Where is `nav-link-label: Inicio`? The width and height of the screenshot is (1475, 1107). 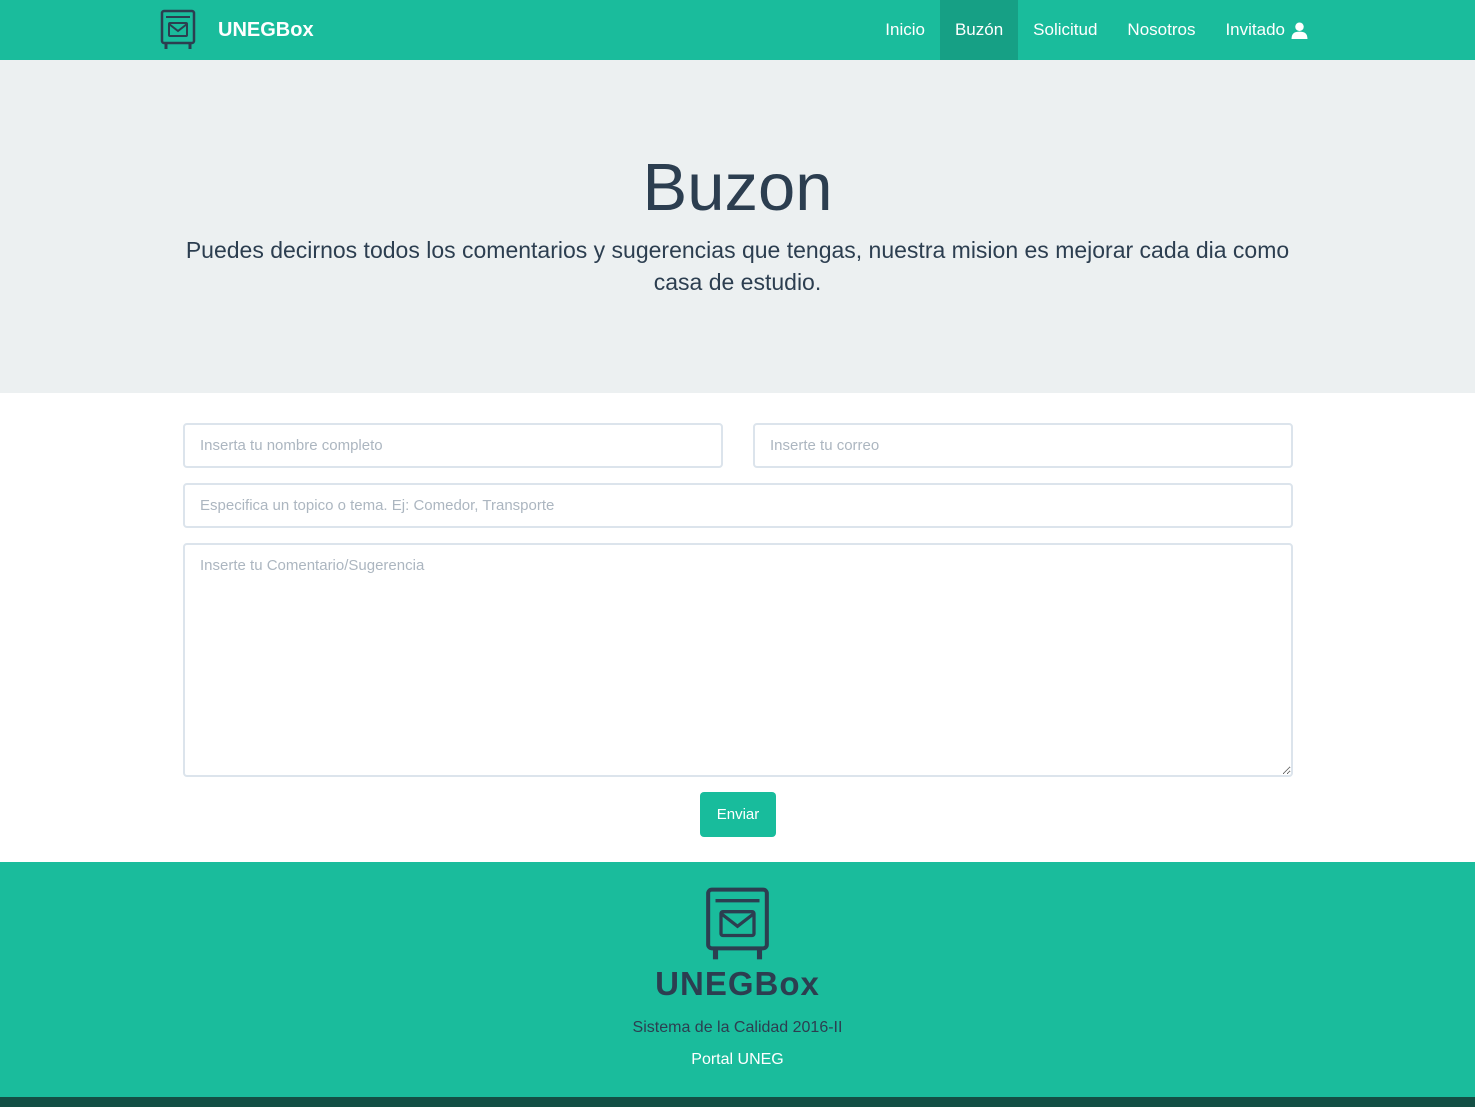
nav-link-label: Inicio is located at coordinates (905, 29).